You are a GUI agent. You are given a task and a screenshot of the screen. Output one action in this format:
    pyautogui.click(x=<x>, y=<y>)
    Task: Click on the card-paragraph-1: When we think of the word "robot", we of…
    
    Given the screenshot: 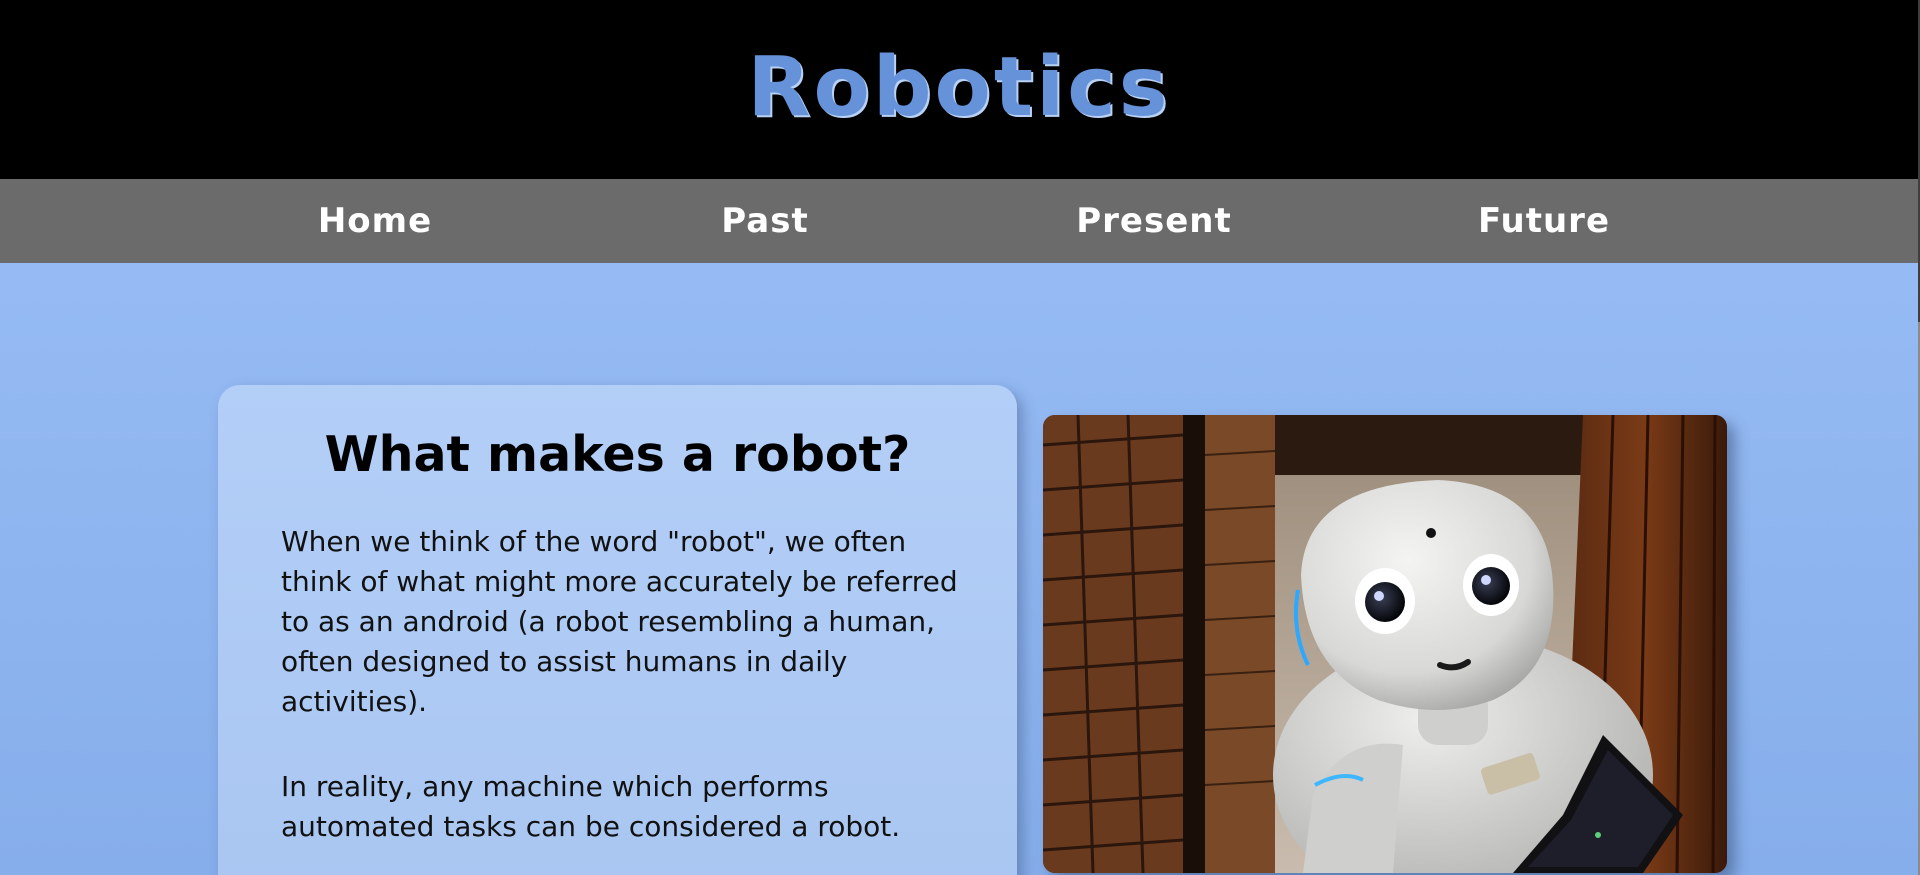 What is the action you would take?
    pyautogui.click(x=619, y=621)
    